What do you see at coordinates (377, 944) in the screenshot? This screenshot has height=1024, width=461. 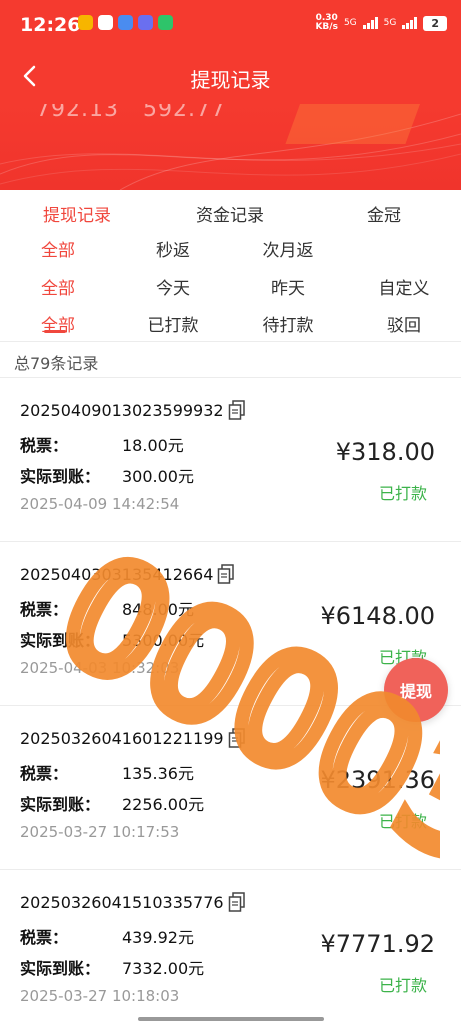 I see `record-amount: ¥7771.92` at bounding box center [377, 944].